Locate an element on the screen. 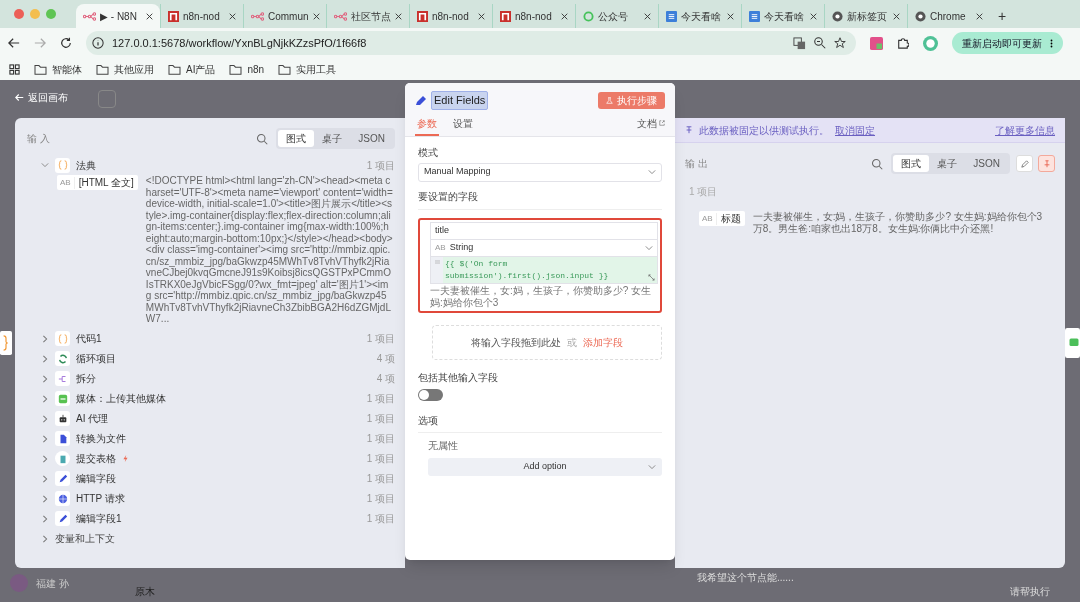 The height and width of the screenshot is (602, 1080). tab-title: Commun is located at coordinates (288, 16).